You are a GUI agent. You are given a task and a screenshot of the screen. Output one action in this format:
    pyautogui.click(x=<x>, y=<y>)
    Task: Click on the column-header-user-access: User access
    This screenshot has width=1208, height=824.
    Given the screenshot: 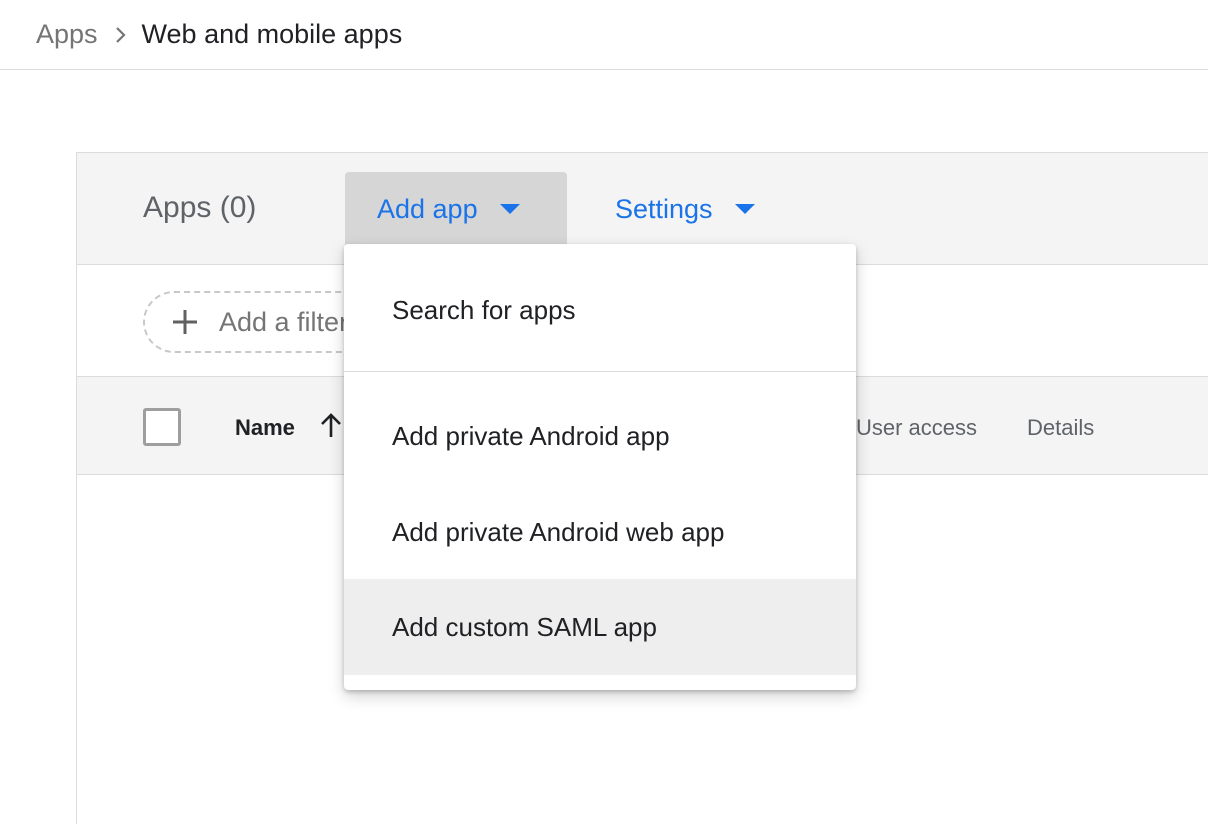 What is the action you would take?
    pyautogui.click(x=917, y=427)
    